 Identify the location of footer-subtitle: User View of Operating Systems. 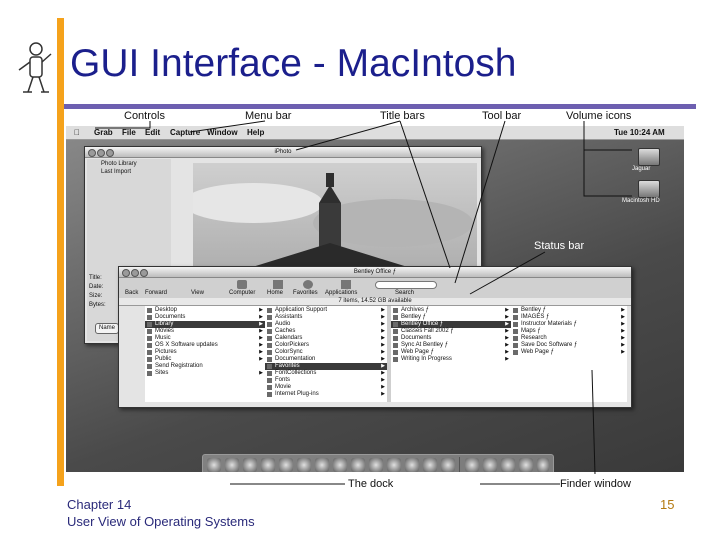
(161, 521).